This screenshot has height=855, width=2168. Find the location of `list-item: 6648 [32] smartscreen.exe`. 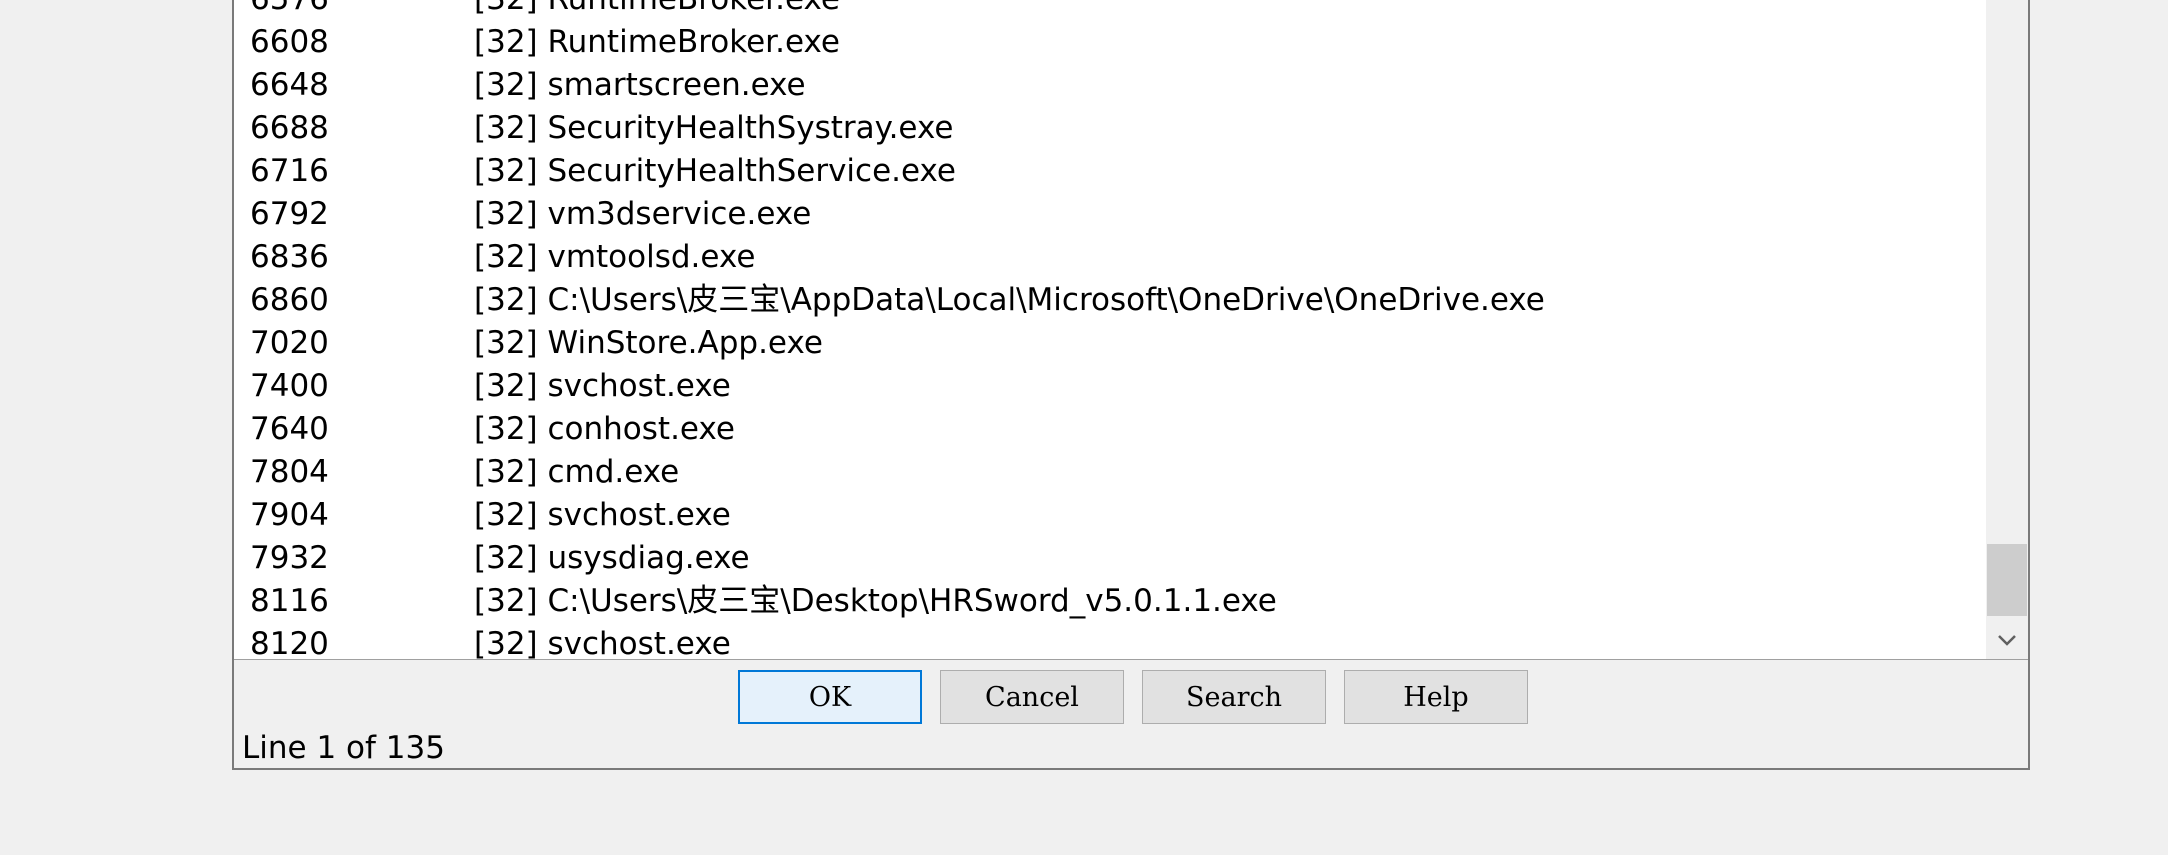

list-item: 6648 [32] smartscreen.exe is located at coordinates (1110, 85).